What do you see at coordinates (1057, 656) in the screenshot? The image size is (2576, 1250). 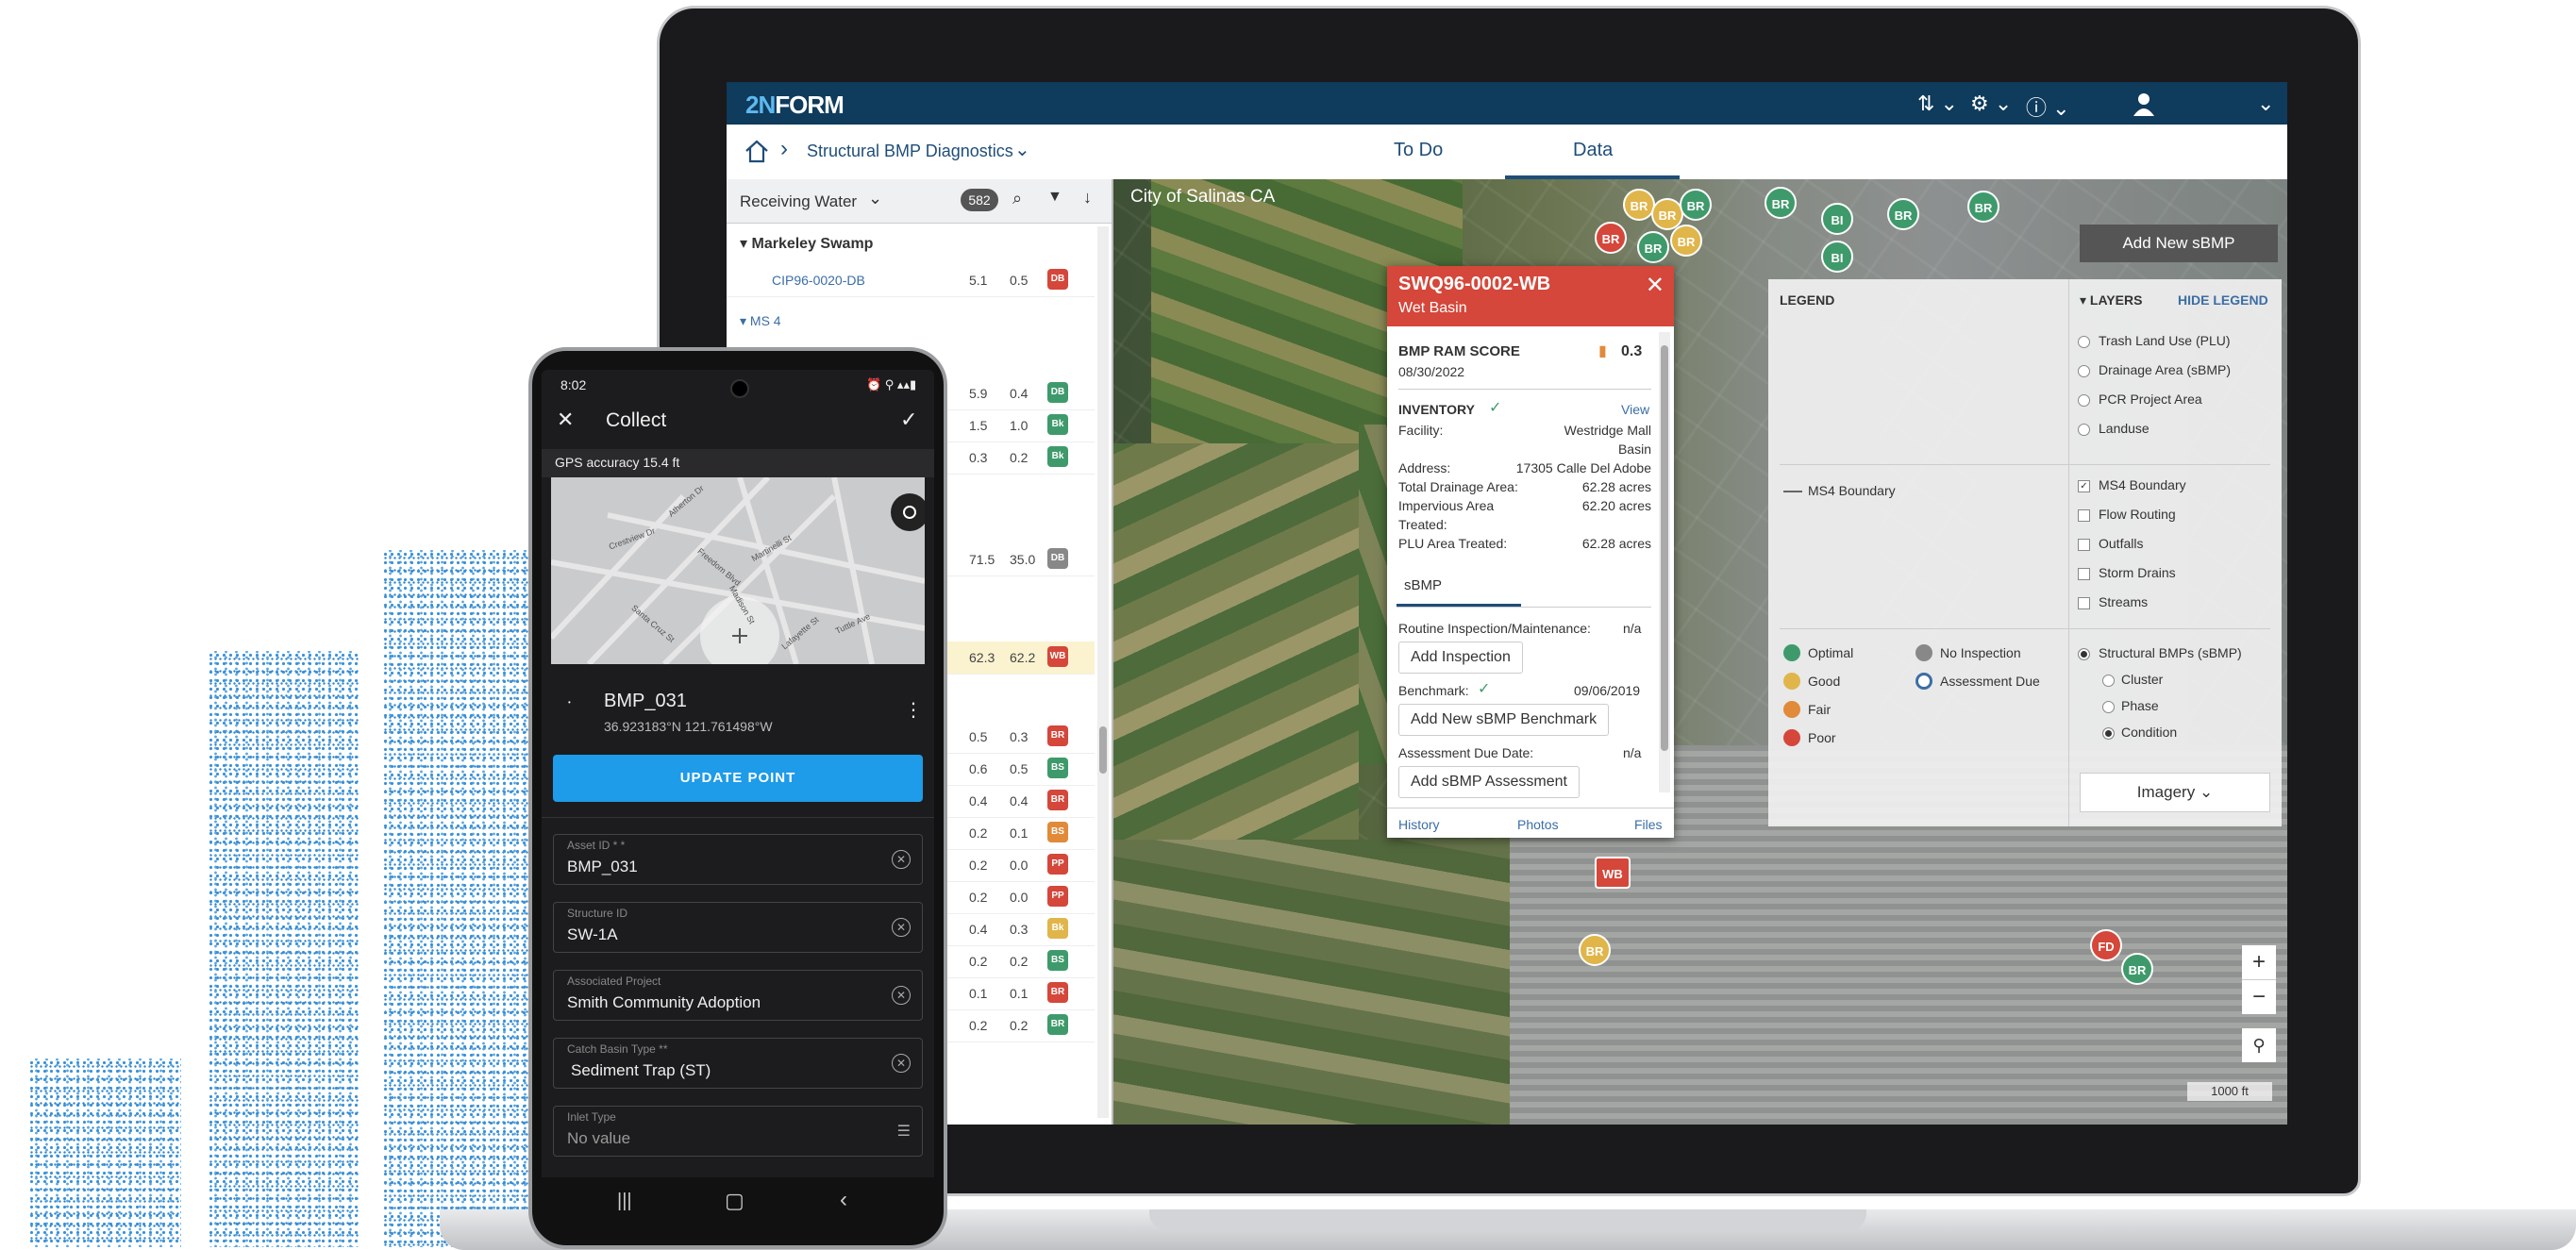 I see `asset-pin-icon: WB` at bounding box center [1057, 656].